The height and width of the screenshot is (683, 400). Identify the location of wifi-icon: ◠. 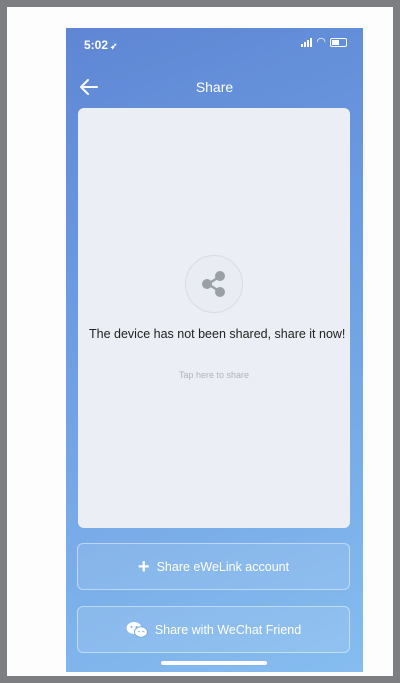
(321, 42).